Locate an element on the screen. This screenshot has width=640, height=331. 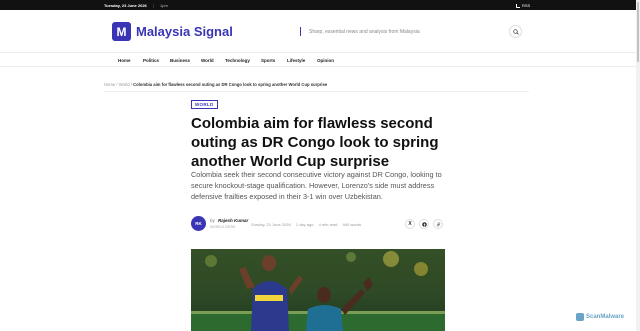
nav-world: World is located at coordinates (207, 60).